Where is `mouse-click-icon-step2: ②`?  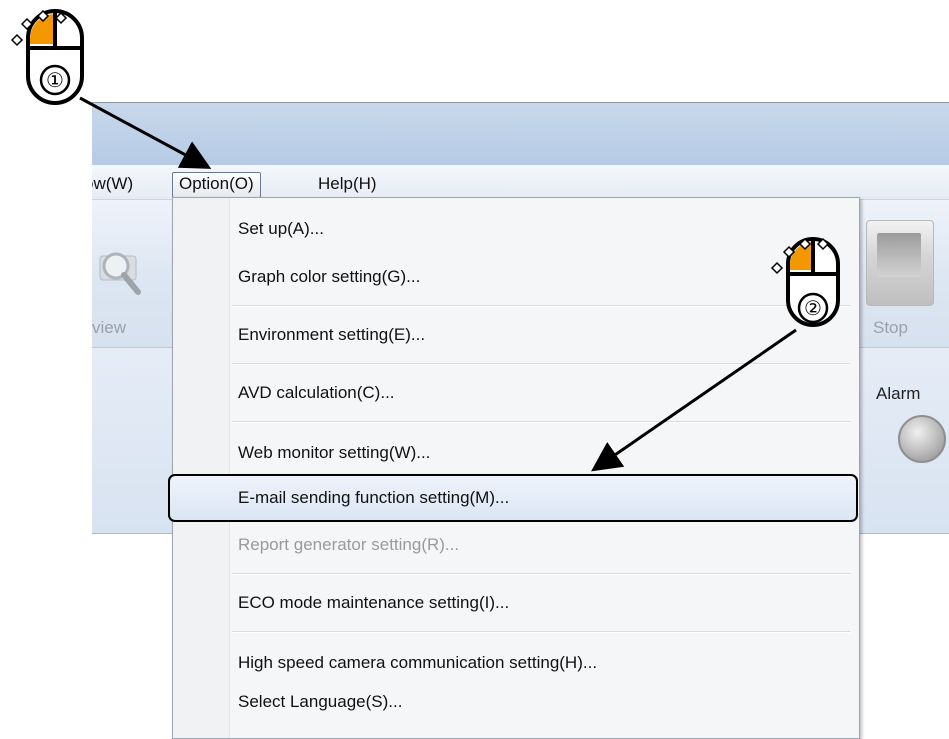
mouse-click-icon-step2: ② is located at coordinates (805, 282).